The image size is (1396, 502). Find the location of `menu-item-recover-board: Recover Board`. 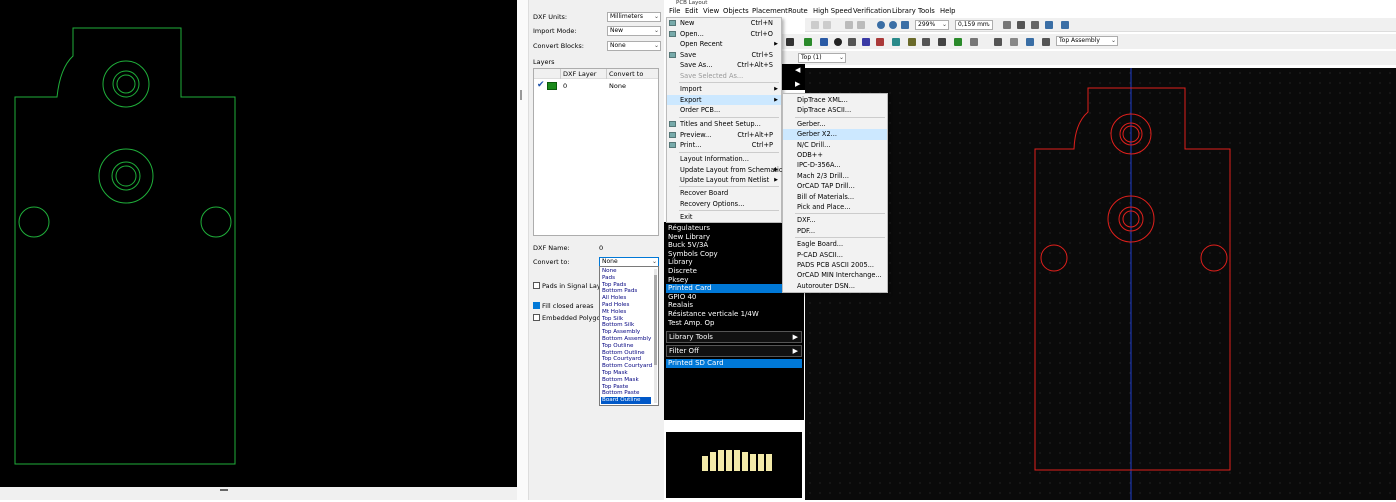

menu-item-recover-board: Recover Board is located at coordinates (724, 193).